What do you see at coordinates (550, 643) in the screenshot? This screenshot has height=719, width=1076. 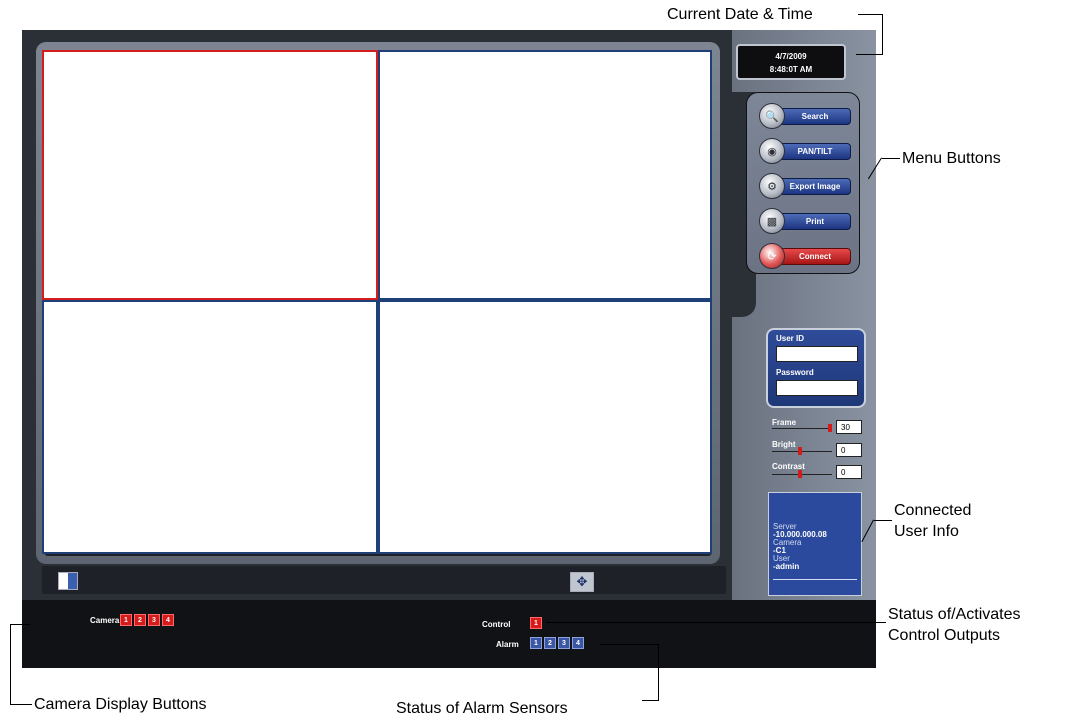 I see `alarm-indicator-2: 2` at bounding box center [550, 643].